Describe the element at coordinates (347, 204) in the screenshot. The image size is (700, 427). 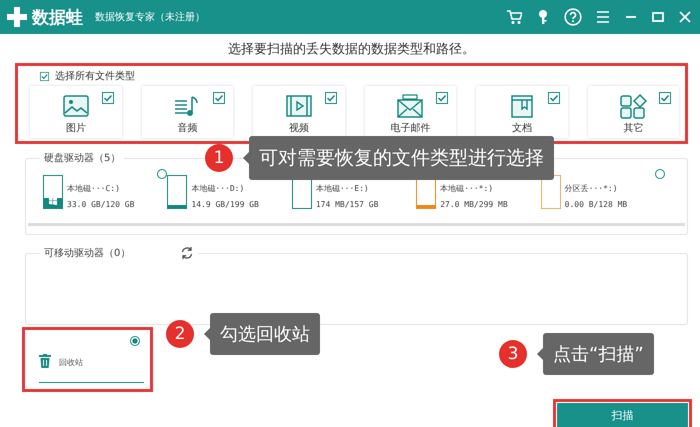
I see `drive-usage: 174 MB/157 GB` at that location.